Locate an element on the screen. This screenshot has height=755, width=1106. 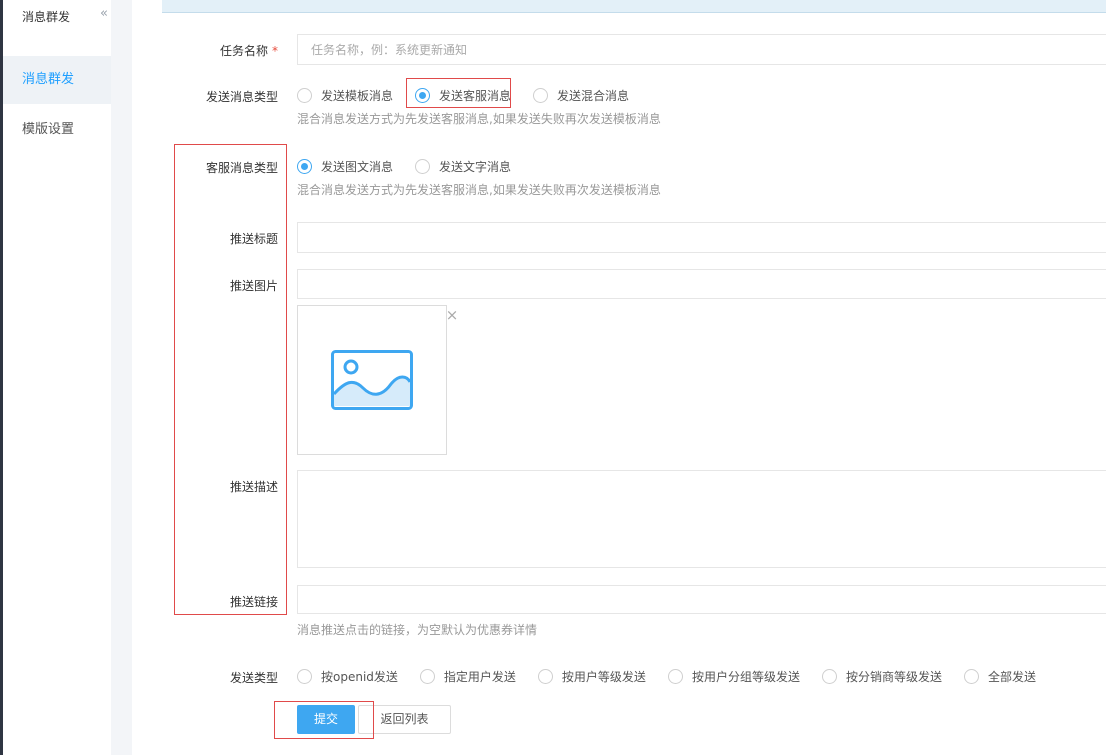
radio-label: 全部发送 is located at coordinates (1011, 676).